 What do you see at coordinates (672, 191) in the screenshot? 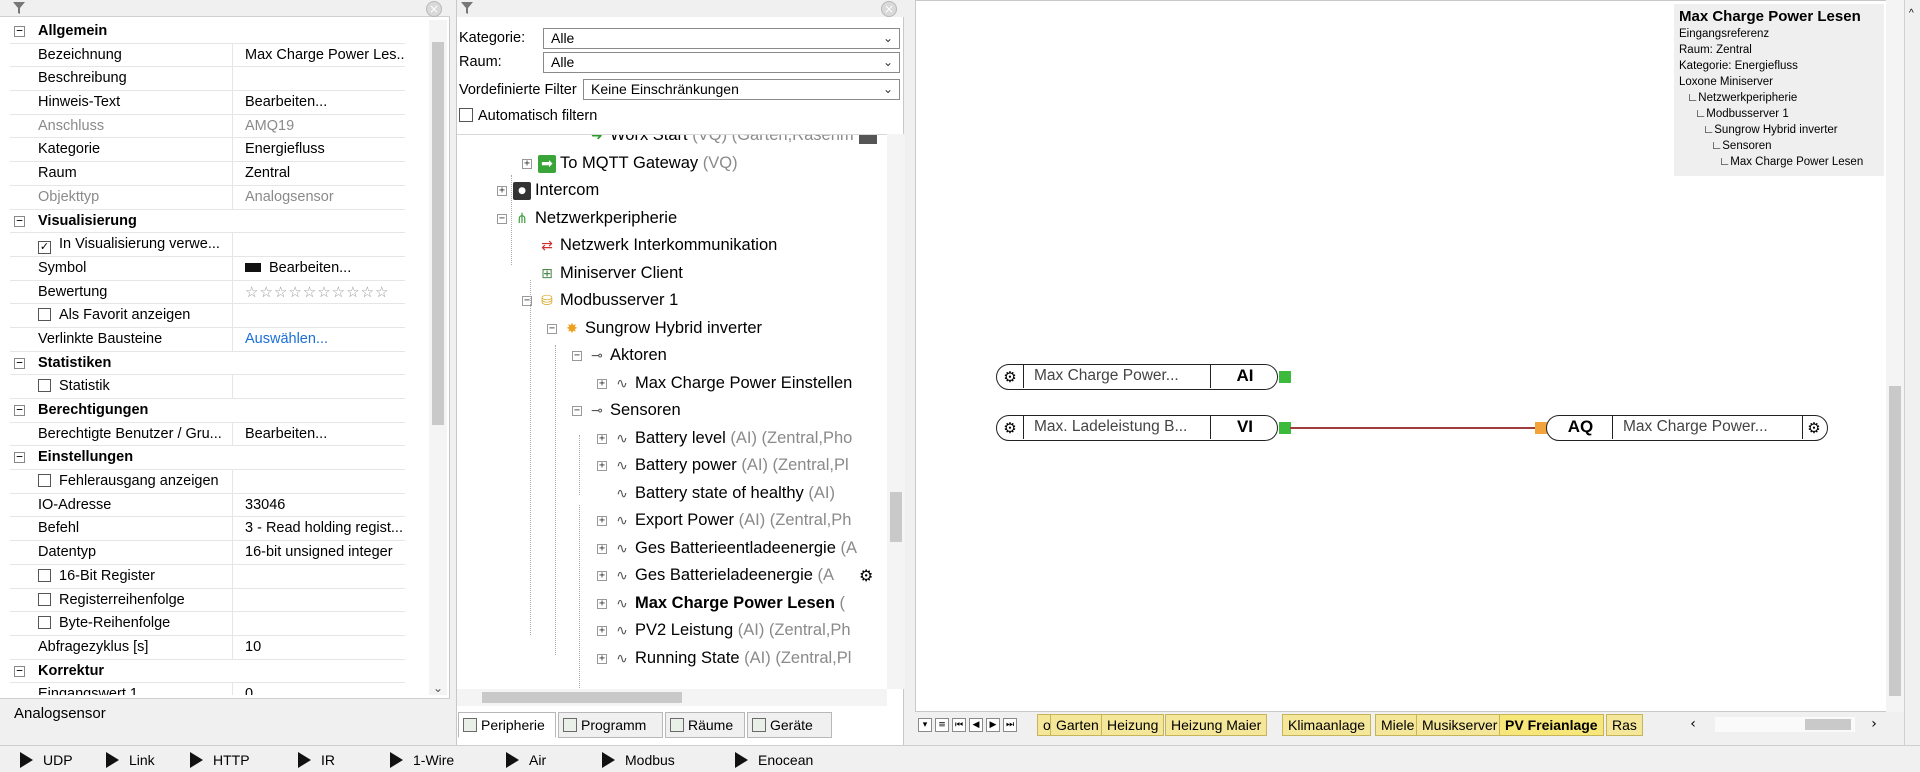
I see `tree-item: + ● Intercom` at bounding box center [672, 191].